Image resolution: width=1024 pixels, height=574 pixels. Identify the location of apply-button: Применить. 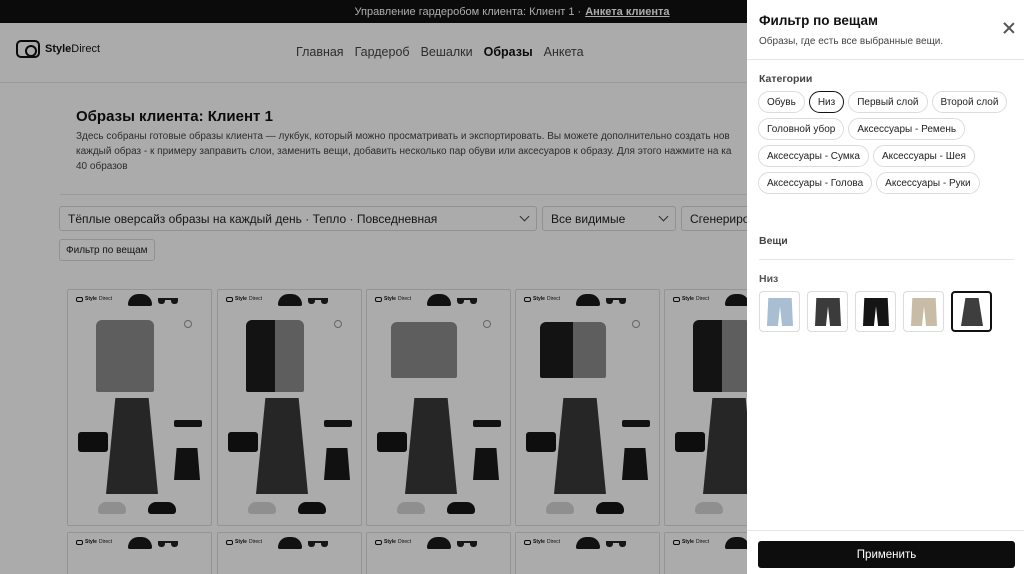
(886, 554).